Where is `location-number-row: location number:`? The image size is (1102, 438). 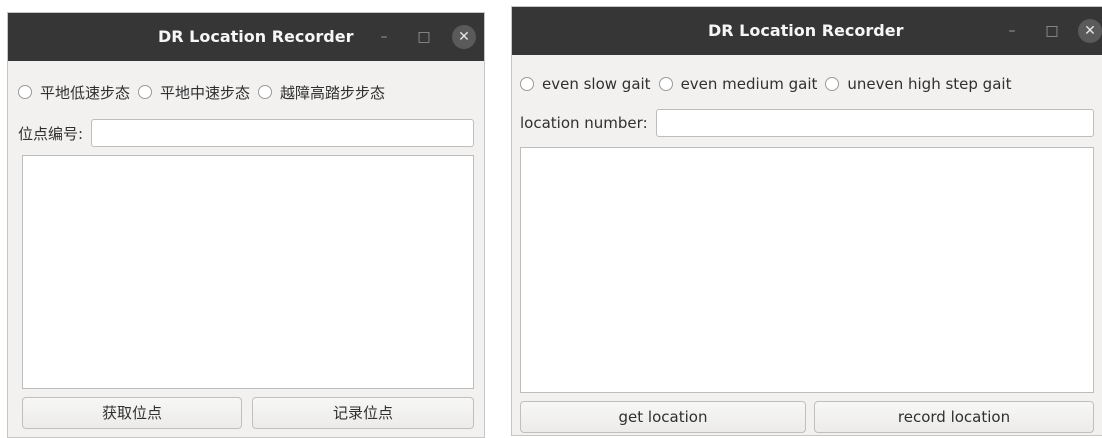 location-number-row: location number: is located at coordinates (807, 123).